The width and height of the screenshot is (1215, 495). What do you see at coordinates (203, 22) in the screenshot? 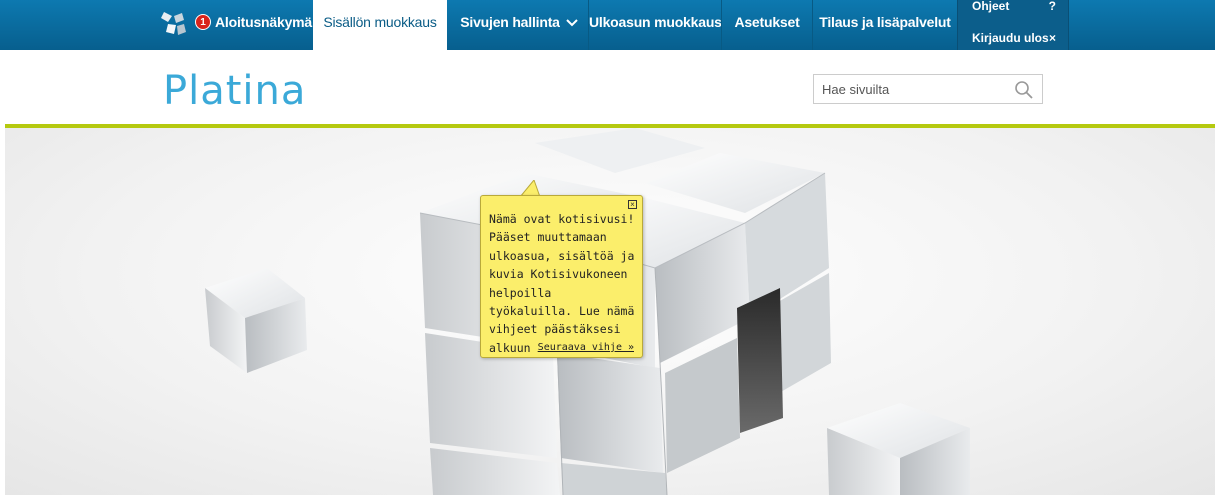
I see `notification-badge: 1` at bounding box center [203, 22].